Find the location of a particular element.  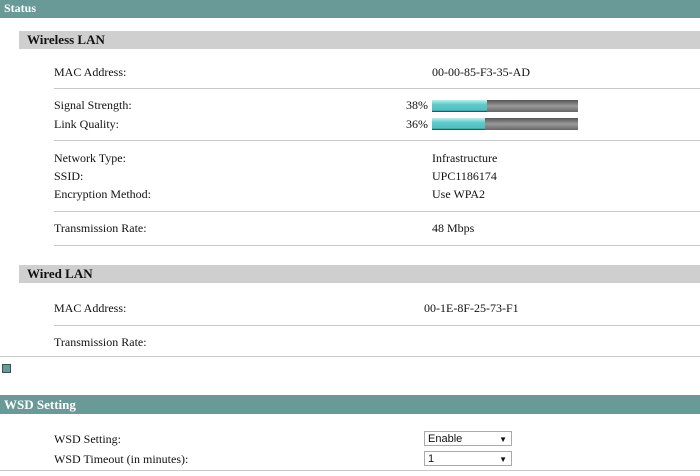

ssid-value: UPC1186174 is located at coordinates (464, 176).